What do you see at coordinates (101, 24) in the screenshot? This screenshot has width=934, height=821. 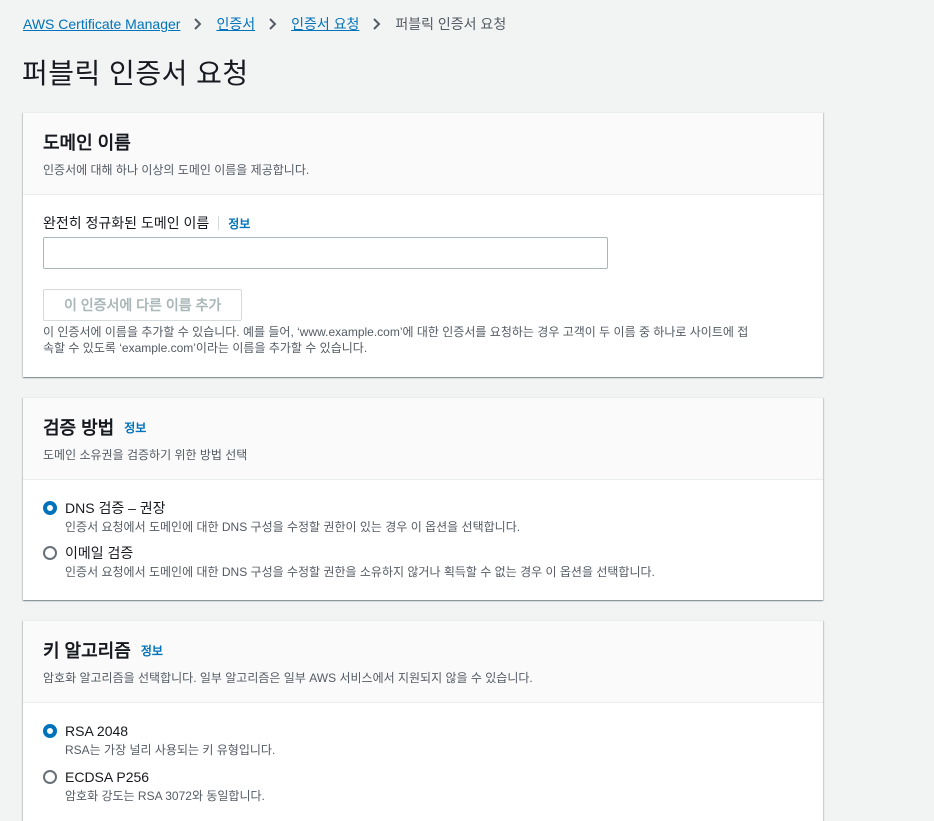 I see `breadcrumb-link-acm: AWS Certificate Manager` at bounding box center [101, 24].